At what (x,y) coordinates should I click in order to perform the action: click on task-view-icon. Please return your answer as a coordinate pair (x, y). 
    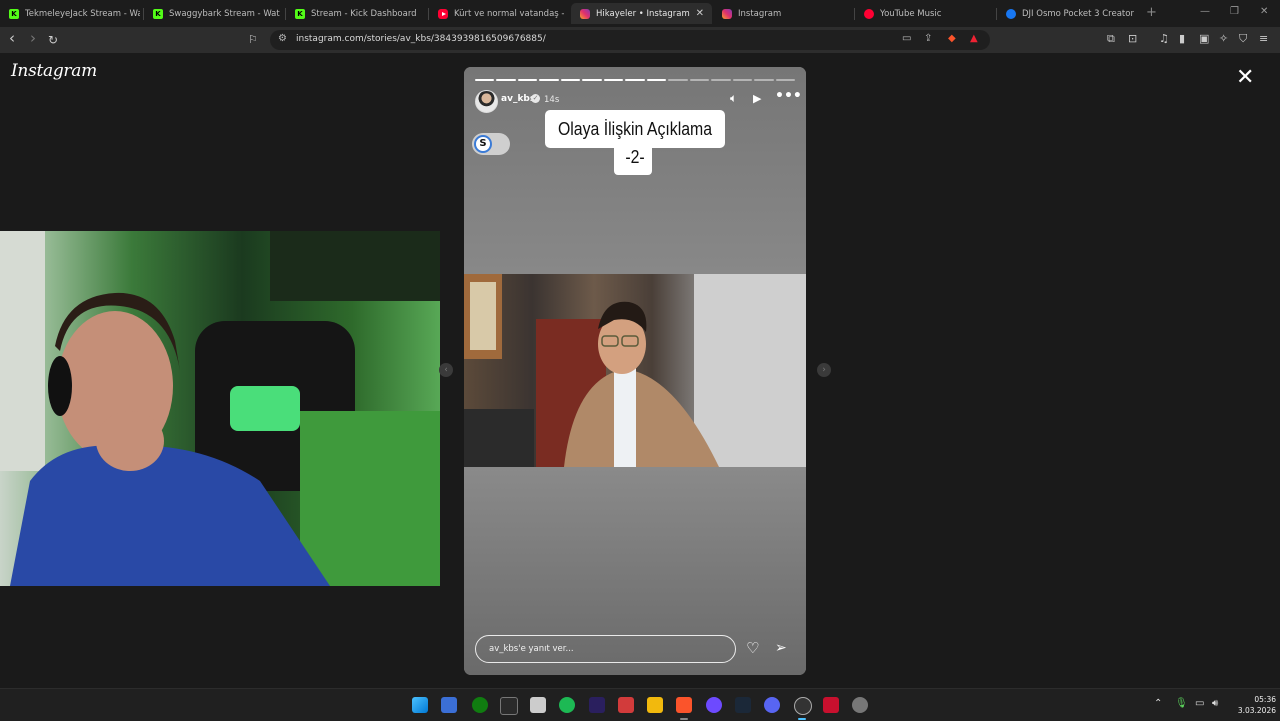
    Looking at the image, I should click on (449, 705).